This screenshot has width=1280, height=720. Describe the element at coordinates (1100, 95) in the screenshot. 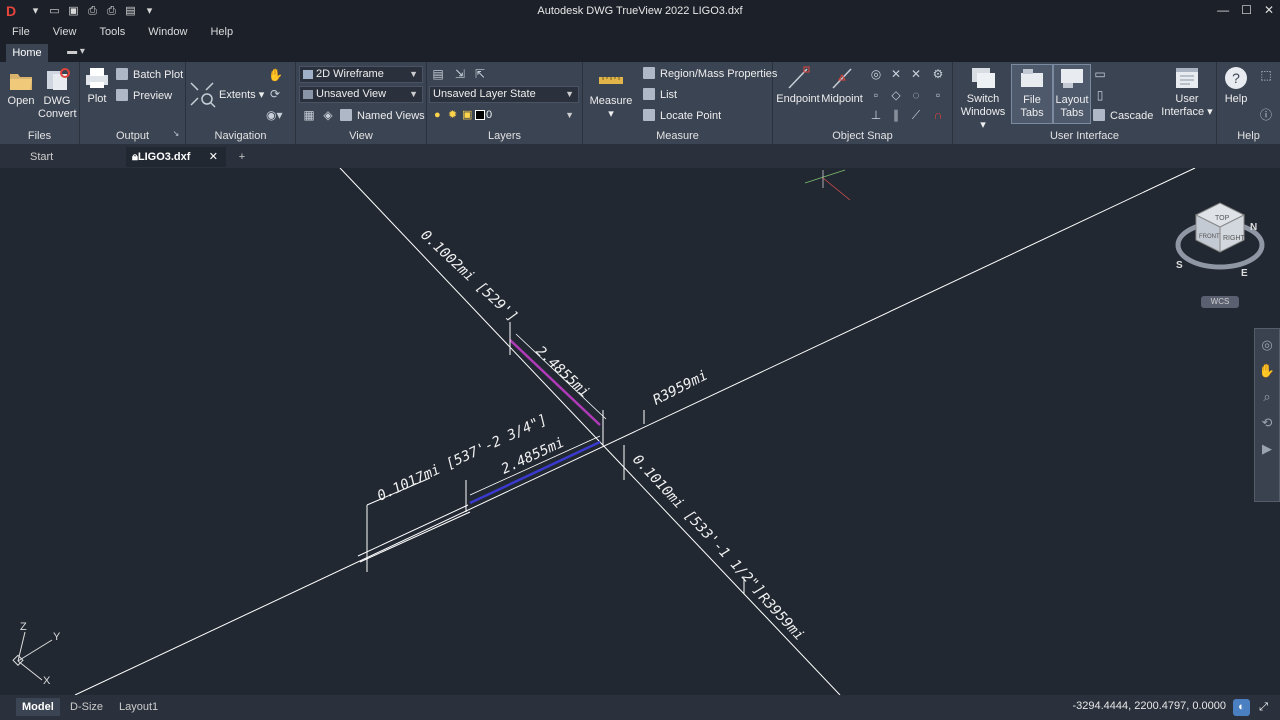

I see `tile-vertical-icon: ▯` at that location.